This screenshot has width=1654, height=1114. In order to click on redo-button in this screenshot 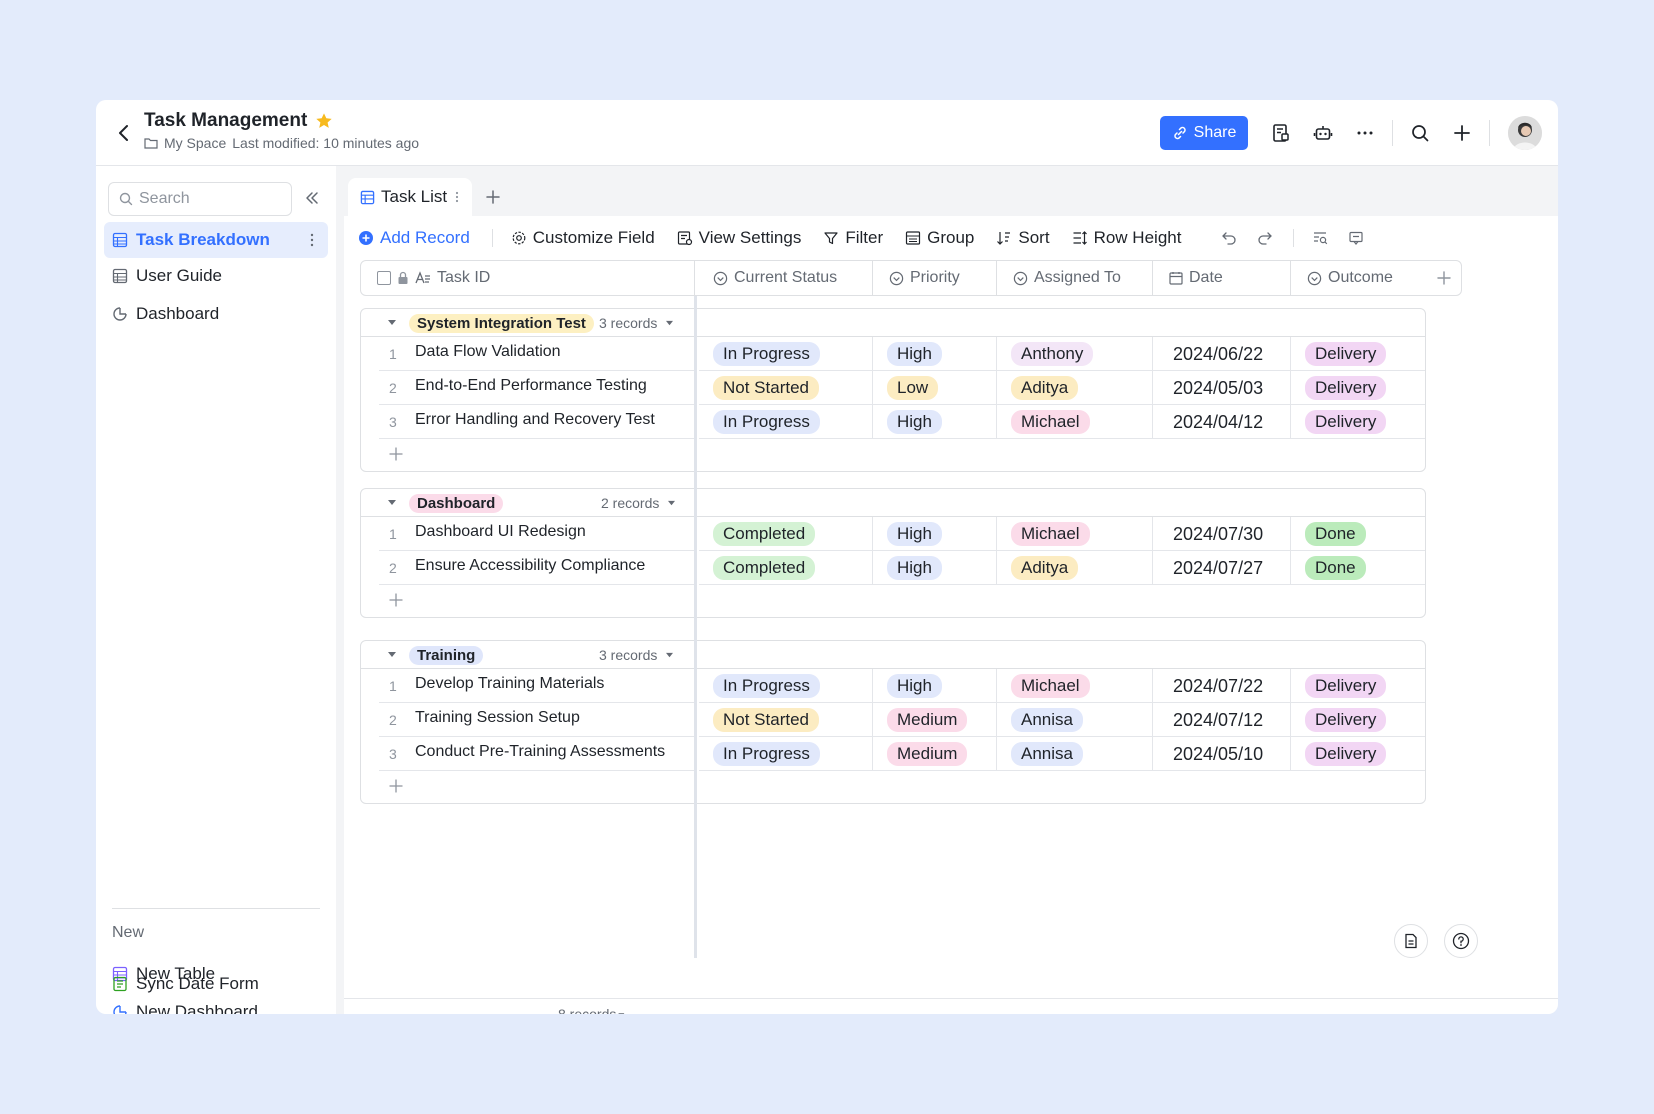, I will do `click(1265, 238)`.